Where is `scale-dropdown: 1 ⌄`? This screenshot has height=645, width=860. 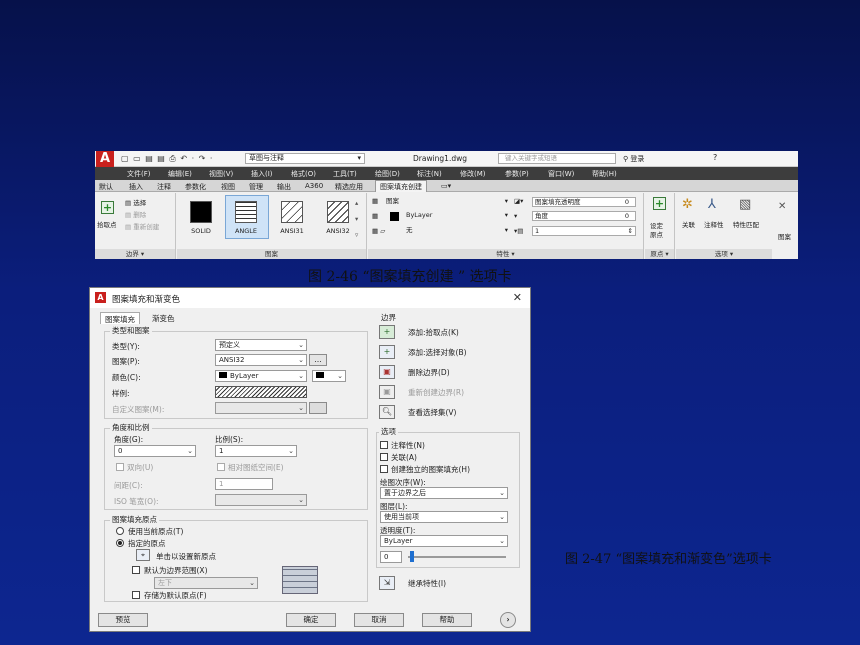
scale-dropdown: 1 ⌄ is located at coordinates (256, 451).